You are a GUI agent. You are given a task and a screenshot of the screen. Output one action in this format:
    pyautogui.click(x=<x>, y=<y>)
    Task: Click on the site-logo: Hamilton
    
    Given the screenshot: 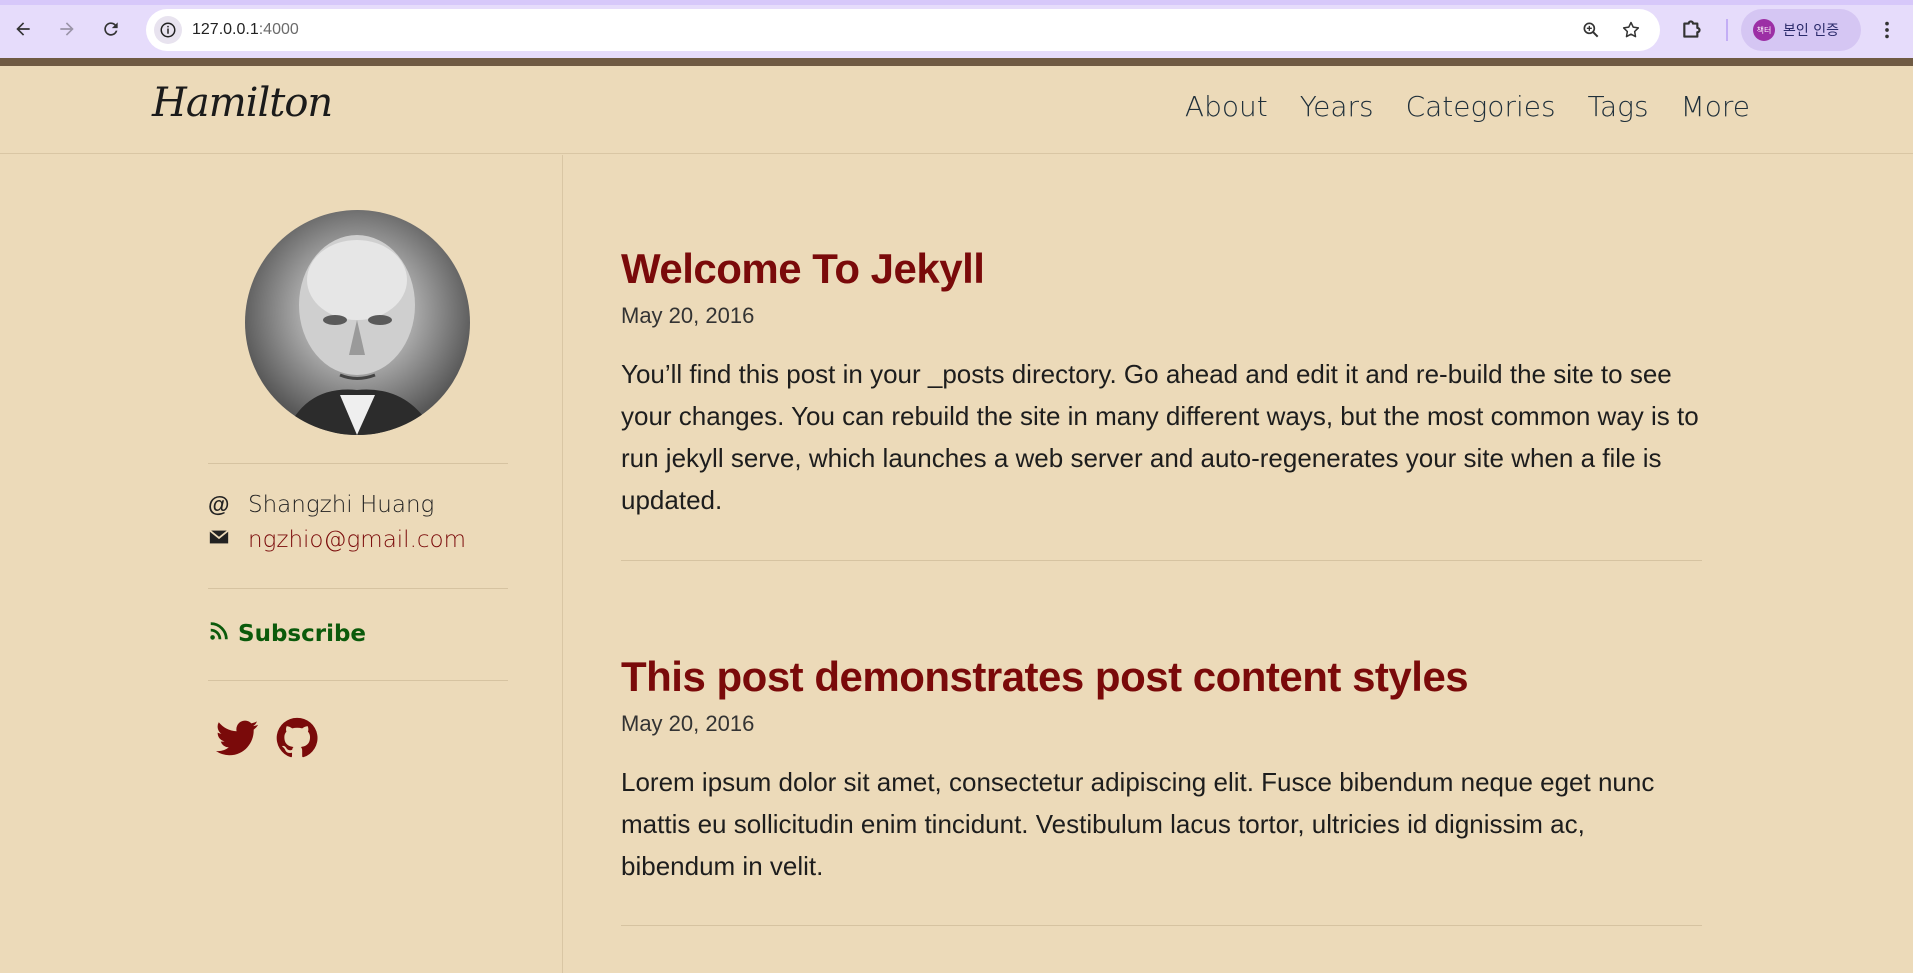 What is the action you would take?
    pyautogui.click(x=242, y=103)
    